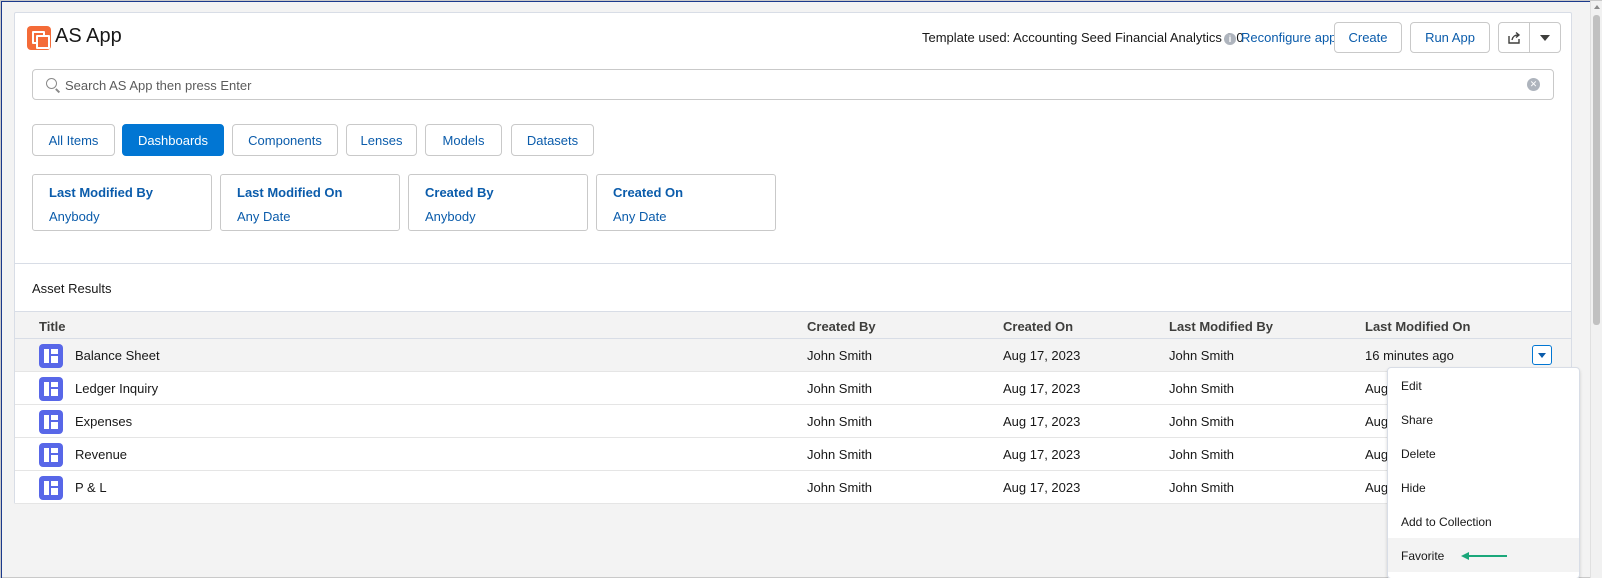  I want to click on vertical-scrollbar, so click(1596, 289).